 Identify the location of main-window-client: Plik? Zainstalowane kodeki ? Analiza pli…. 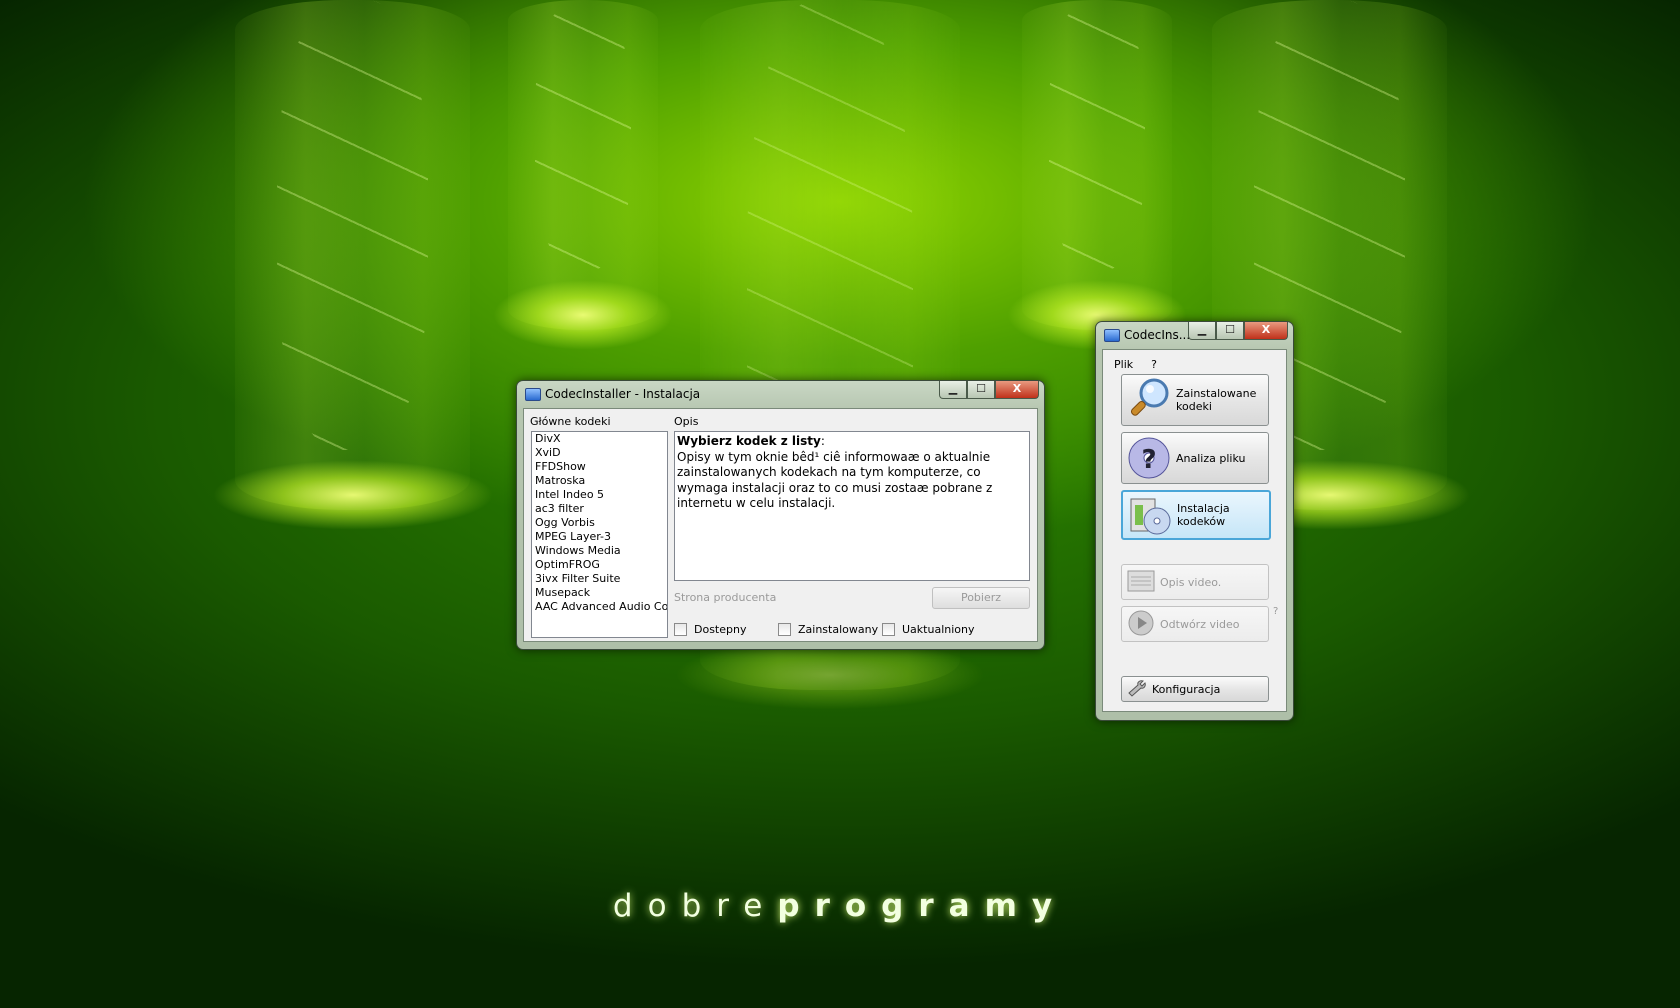
(1194, 530).